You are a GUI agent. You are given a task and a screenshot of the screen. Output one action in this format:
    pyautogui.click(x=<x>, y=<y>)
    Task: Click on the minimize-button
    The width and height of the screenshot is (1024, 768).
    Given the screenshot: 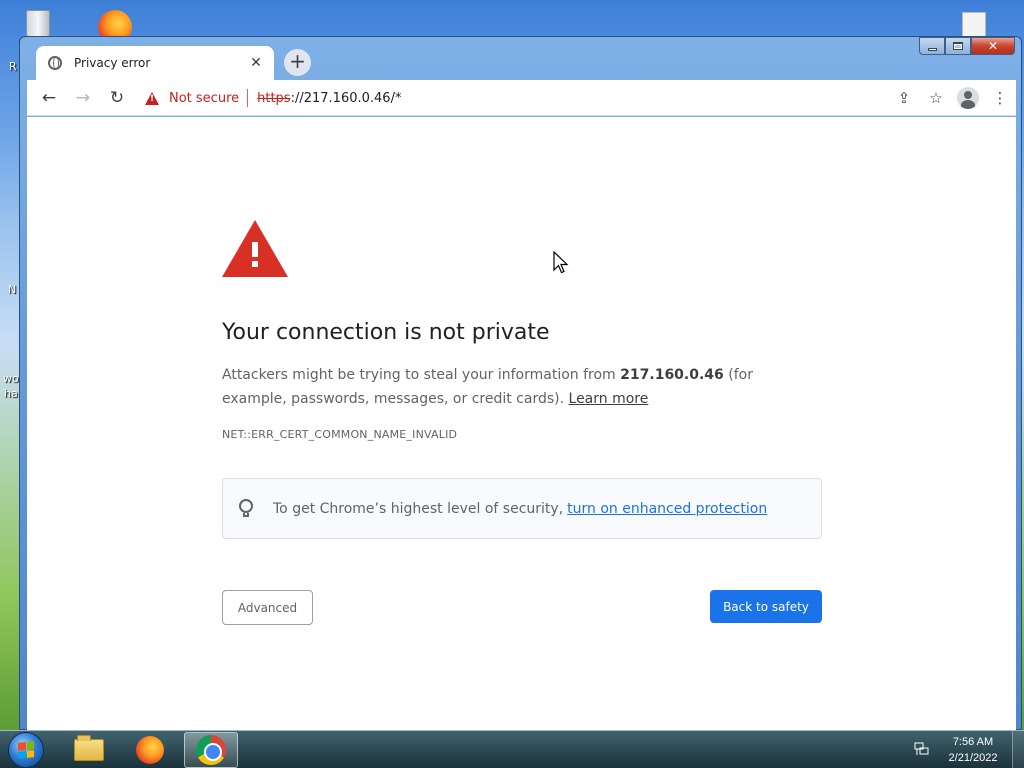 What is the action you would take?
    pyautogui.click(x=932, y=46)
    